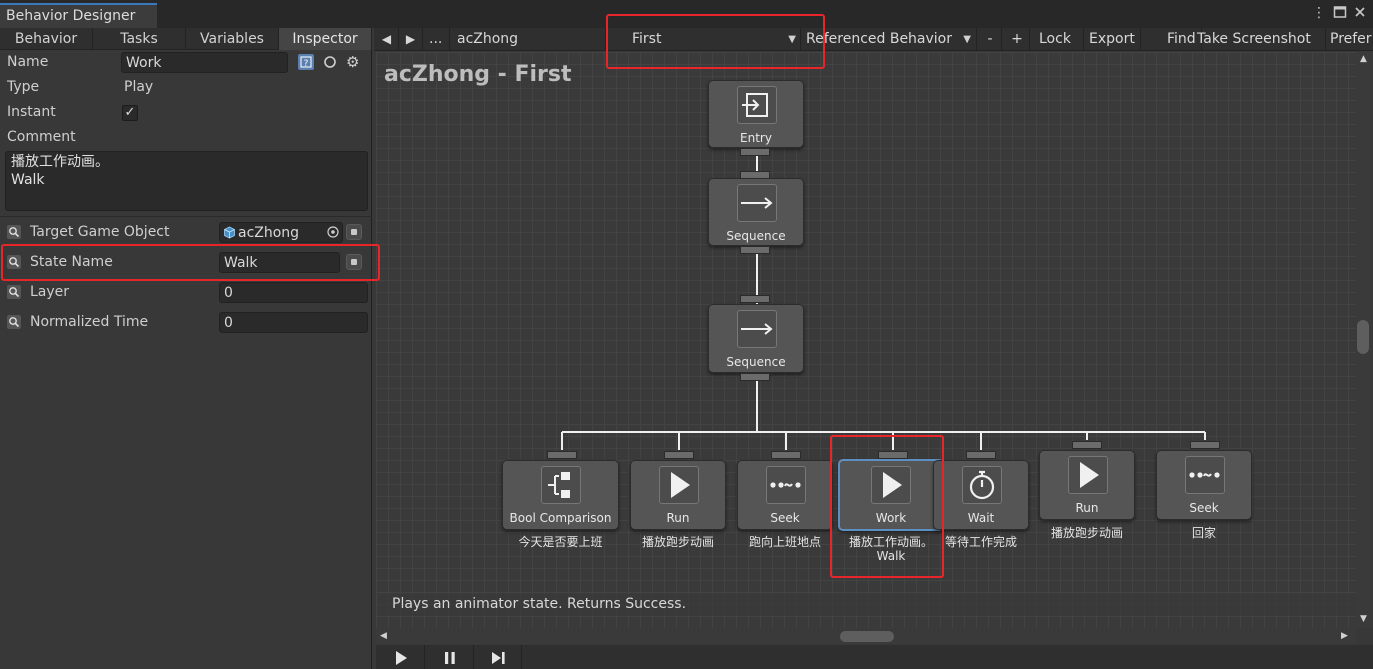 The image size is (1373, 669). Describe the element at coordinates (450, 657) in the screenshot. I see `pause-icon` at that location.